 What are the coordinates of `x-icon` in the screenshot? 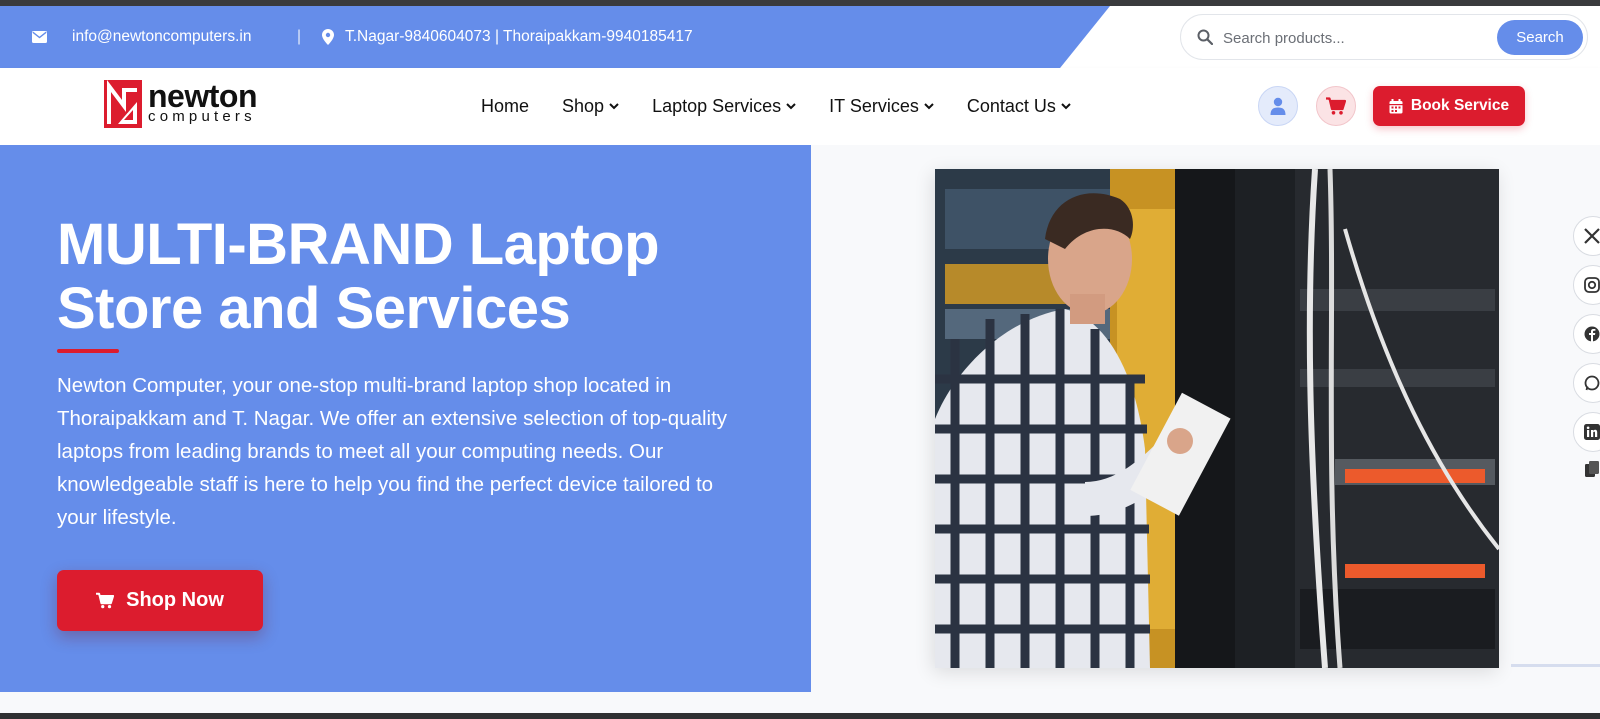 It's located at (1592, 236).